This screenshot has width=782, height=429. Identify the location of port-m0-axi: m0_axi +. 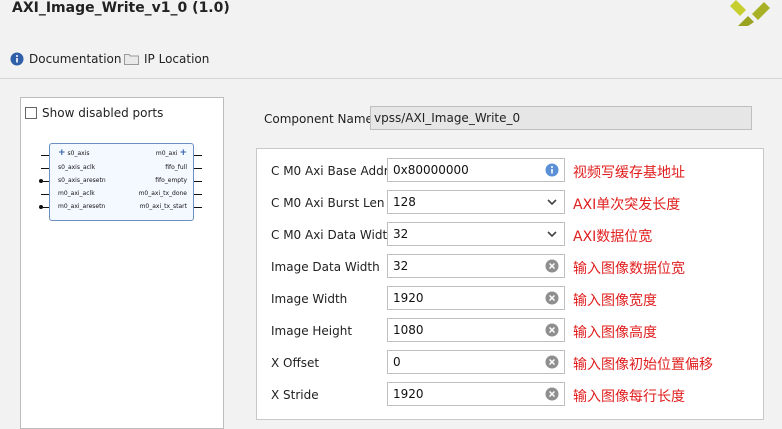
(171, 153).